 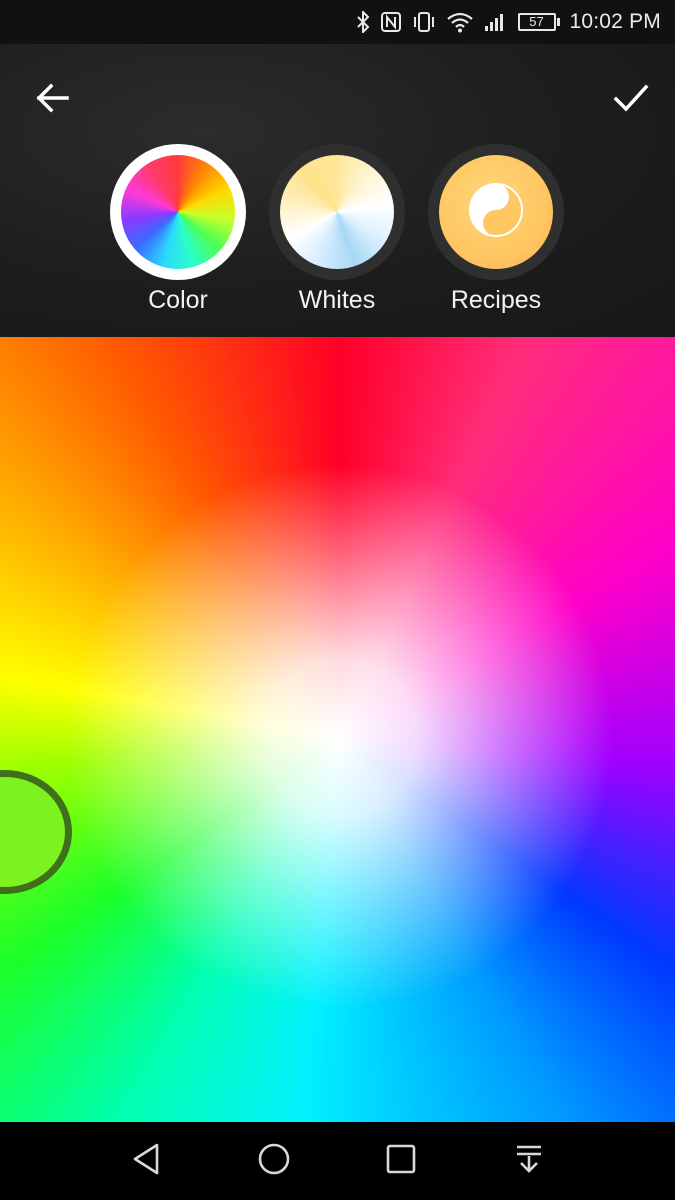 What do you see at coordinates (538, 22) in the screenshot?
I see `battery-icon: 57` at bounding box center [538, 22].